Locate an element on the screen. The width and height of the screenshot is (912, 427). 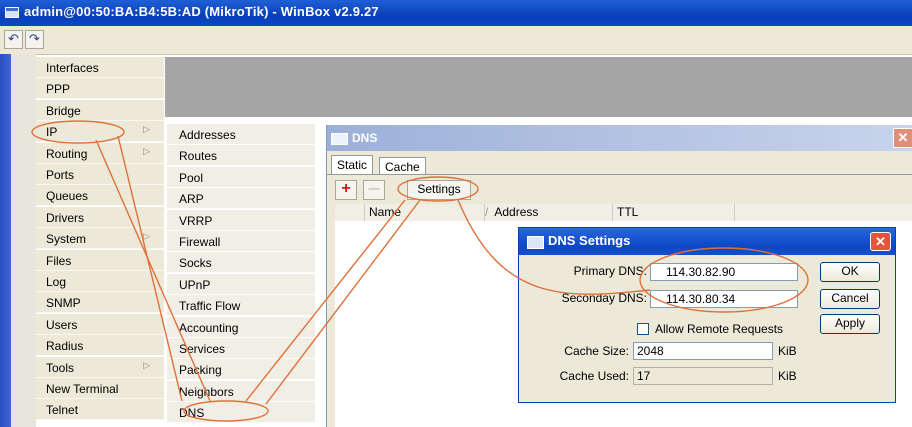
submenu-item-upnp: UPnP is located at coordinates (241, 284).